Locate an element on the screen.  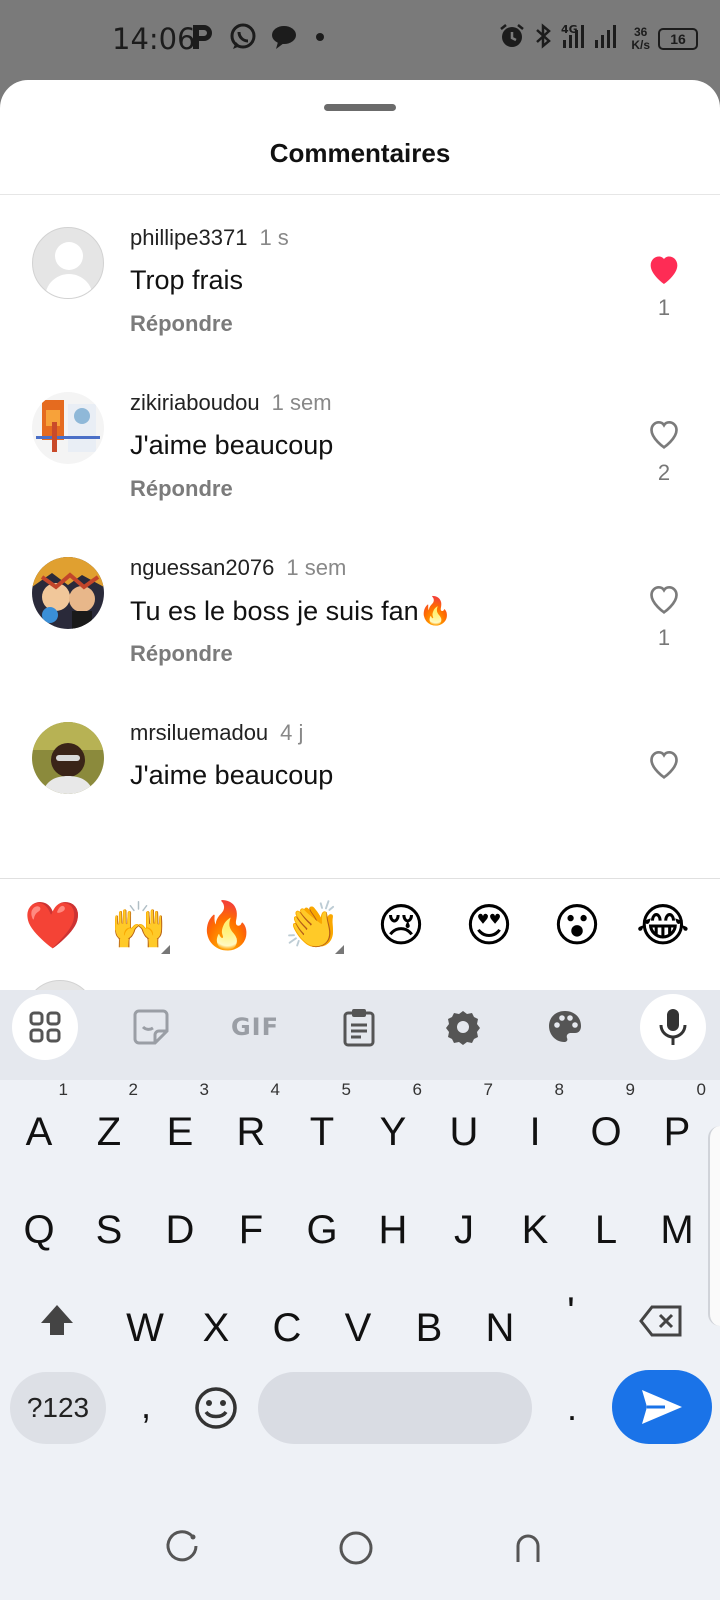
comma-key: , is located at coordinates (146, 1406).